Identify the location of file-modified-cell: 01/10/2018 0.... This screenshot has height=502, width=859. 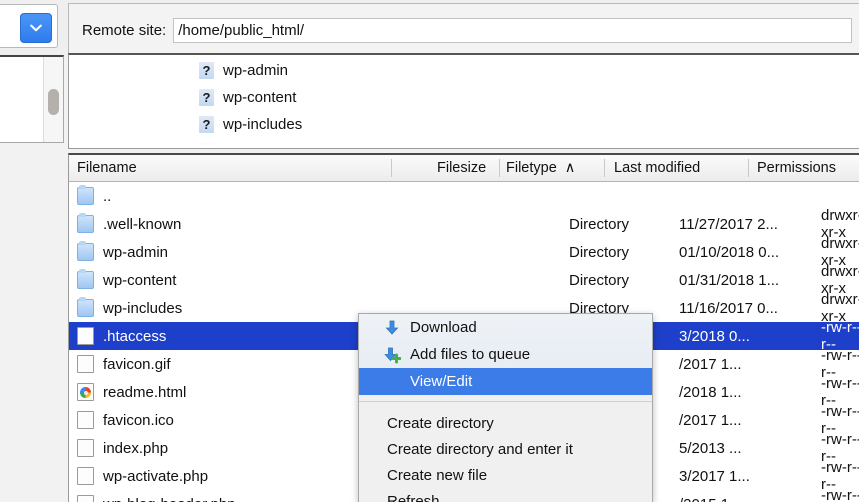
(729, 252).